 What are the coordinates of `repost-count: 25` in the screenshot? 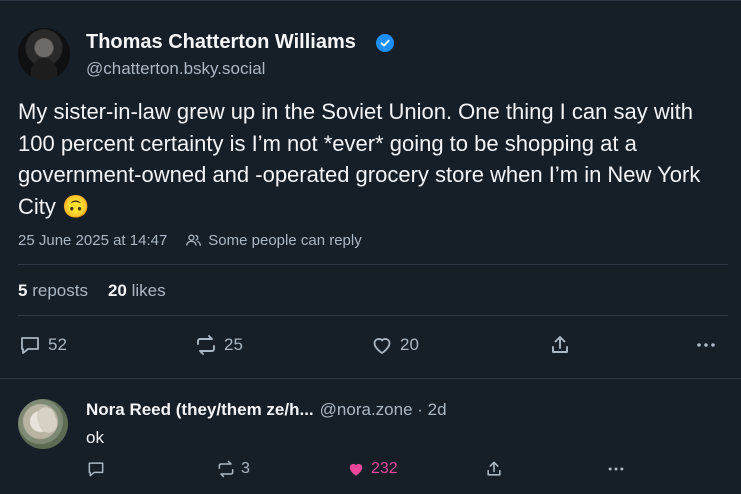 It's located at (233, 344).